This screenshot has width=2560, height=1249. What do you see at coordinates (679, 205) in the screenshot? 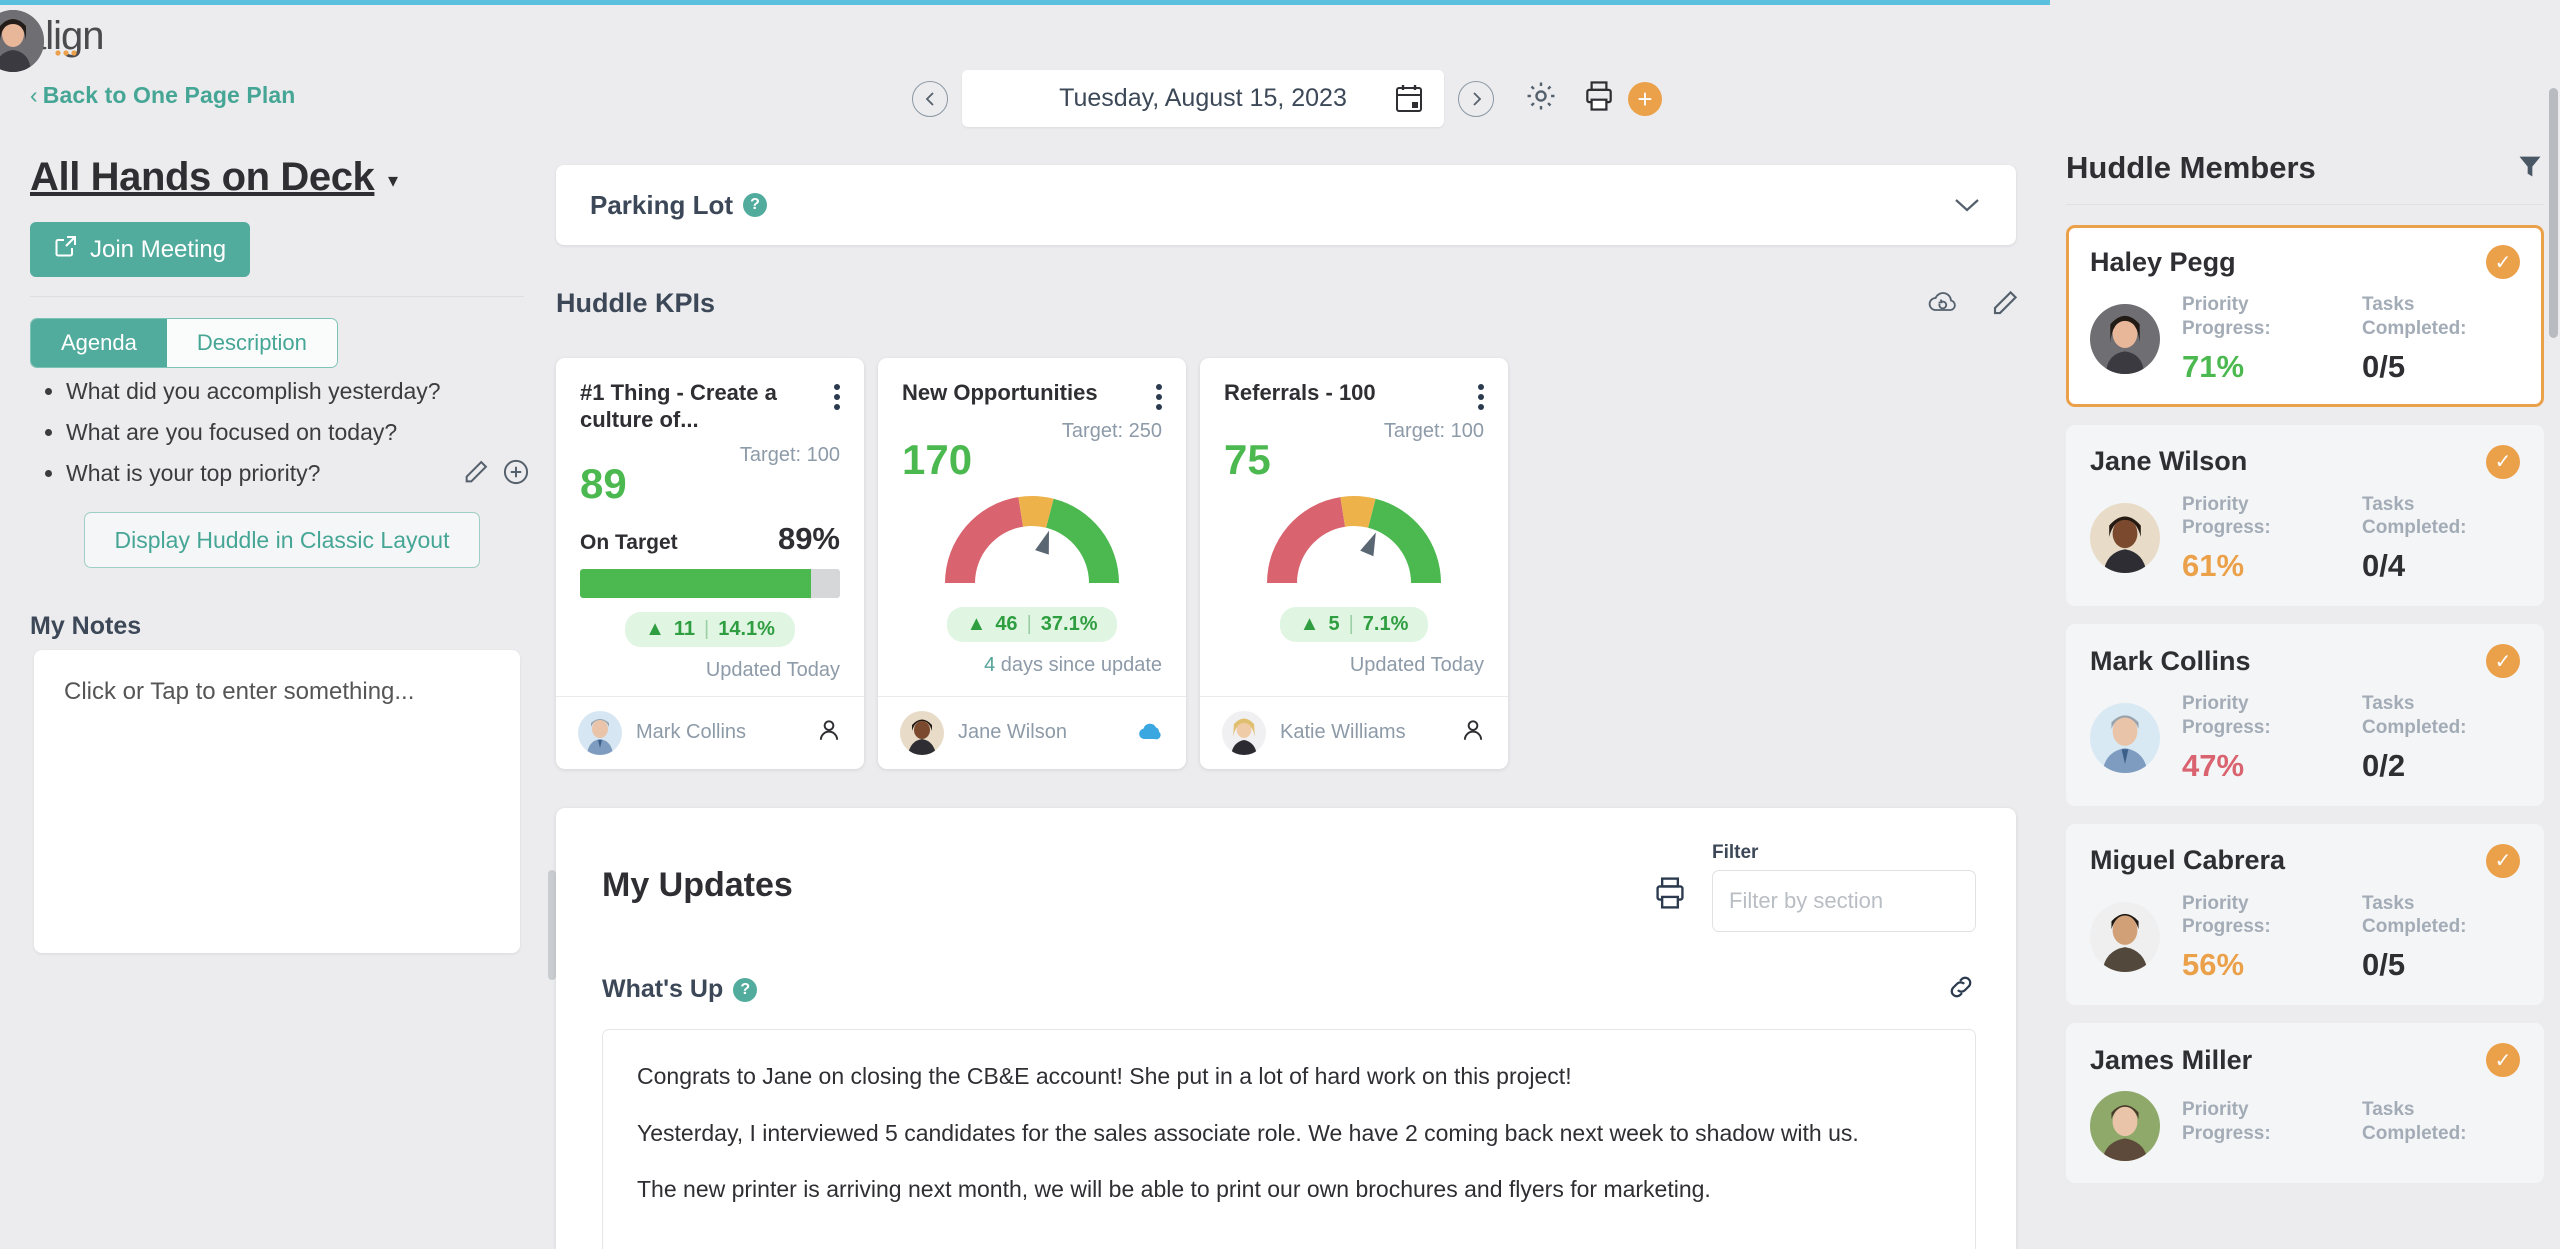
I see `parking-lot-title-group: Parking Lot ?` at bounding box center [679, 205].